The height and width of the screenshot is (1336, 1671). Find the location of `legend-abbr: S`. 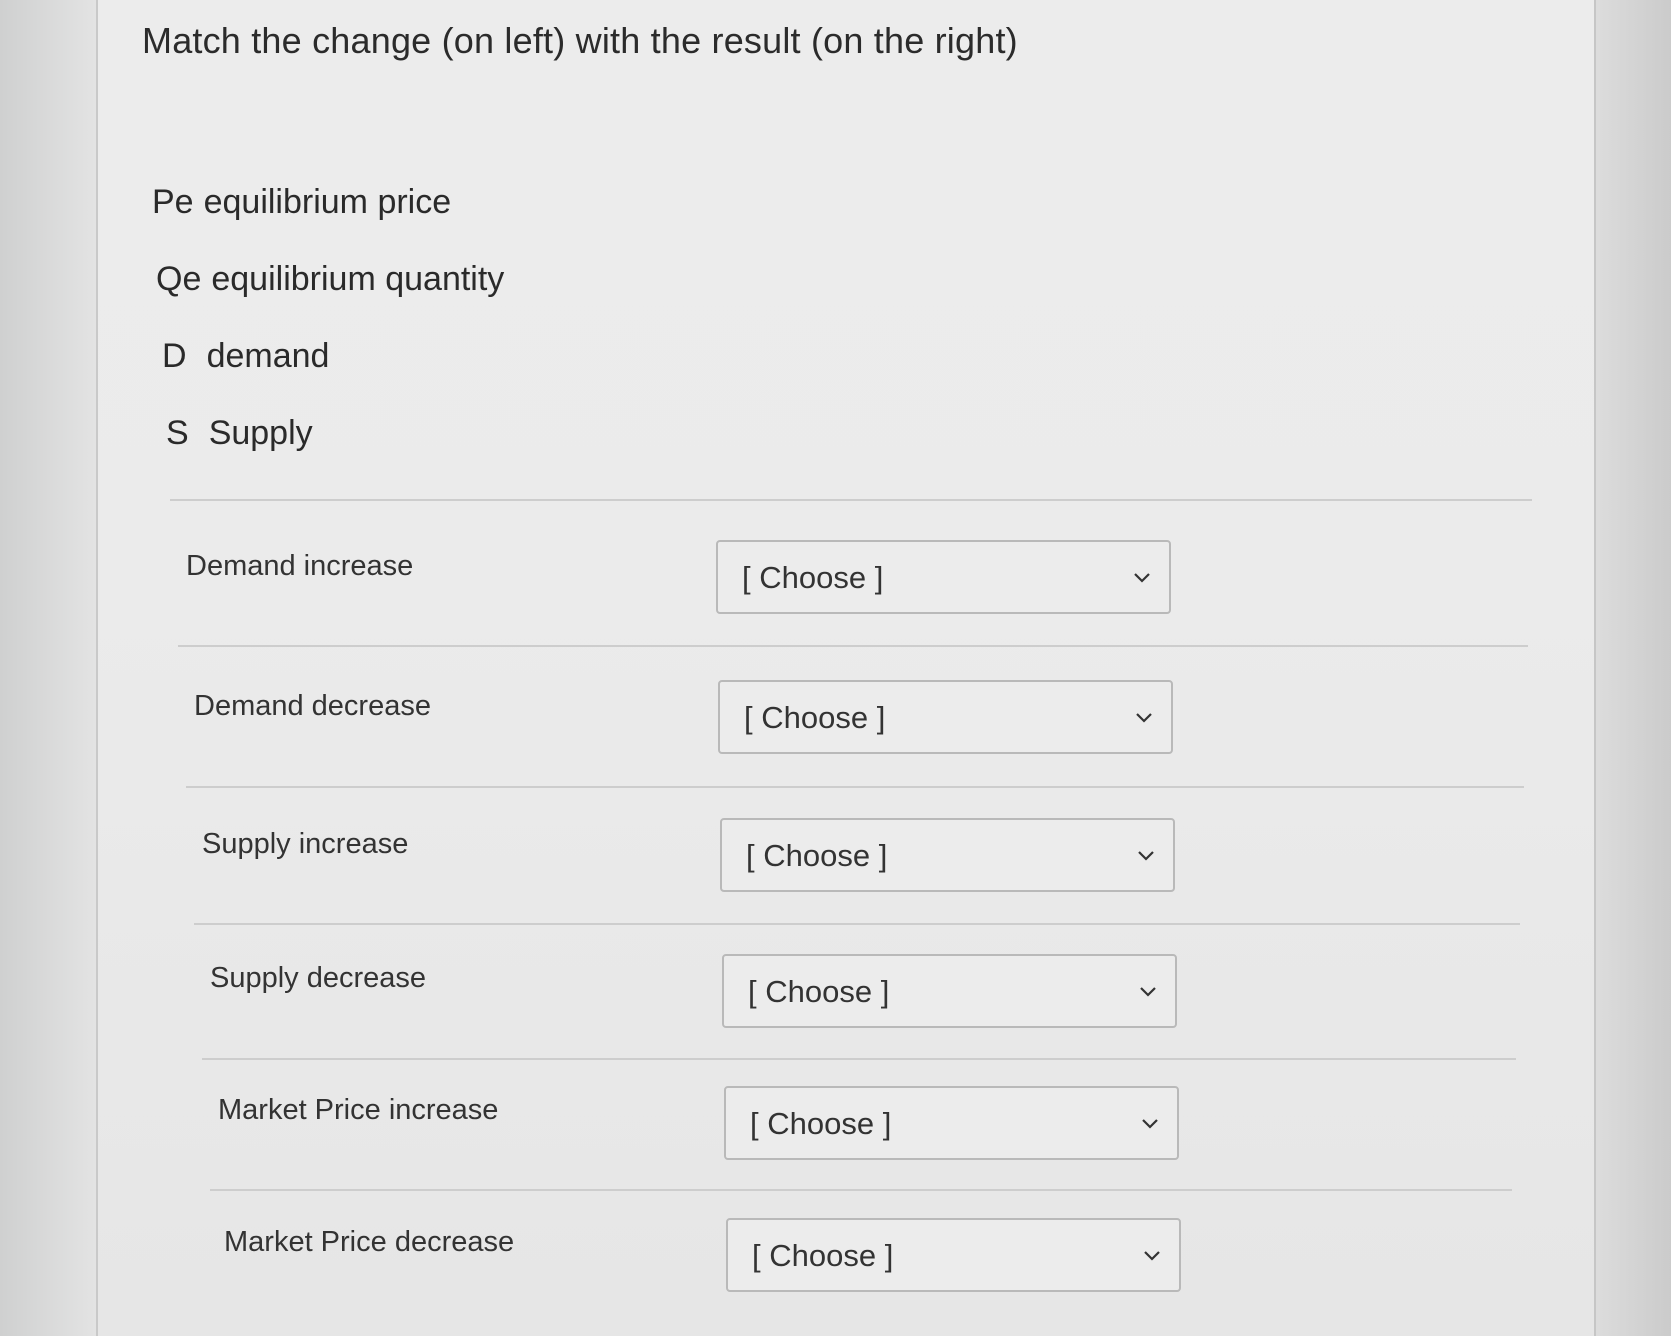

legend-abbr: S is located at coordinates (177, 433).